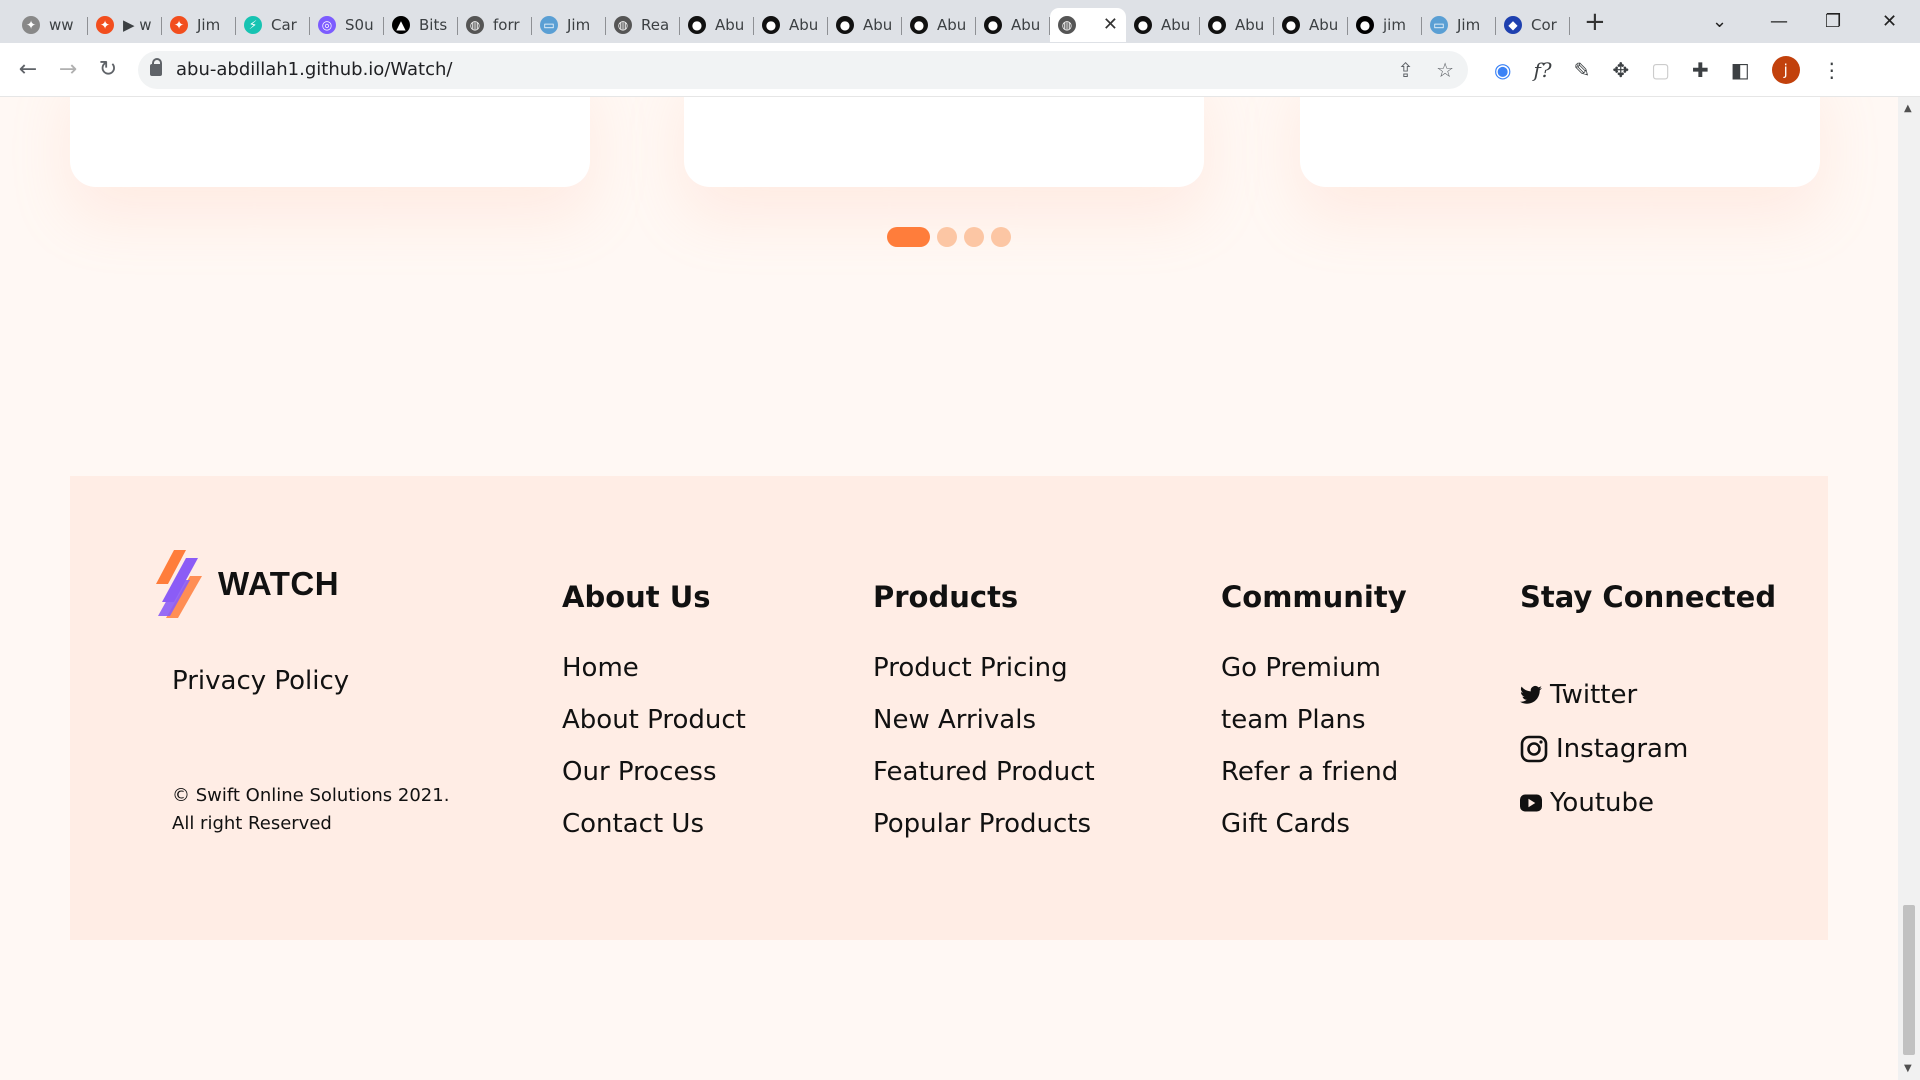  I want to click on brand-name: WATCH, so click(279, 583).